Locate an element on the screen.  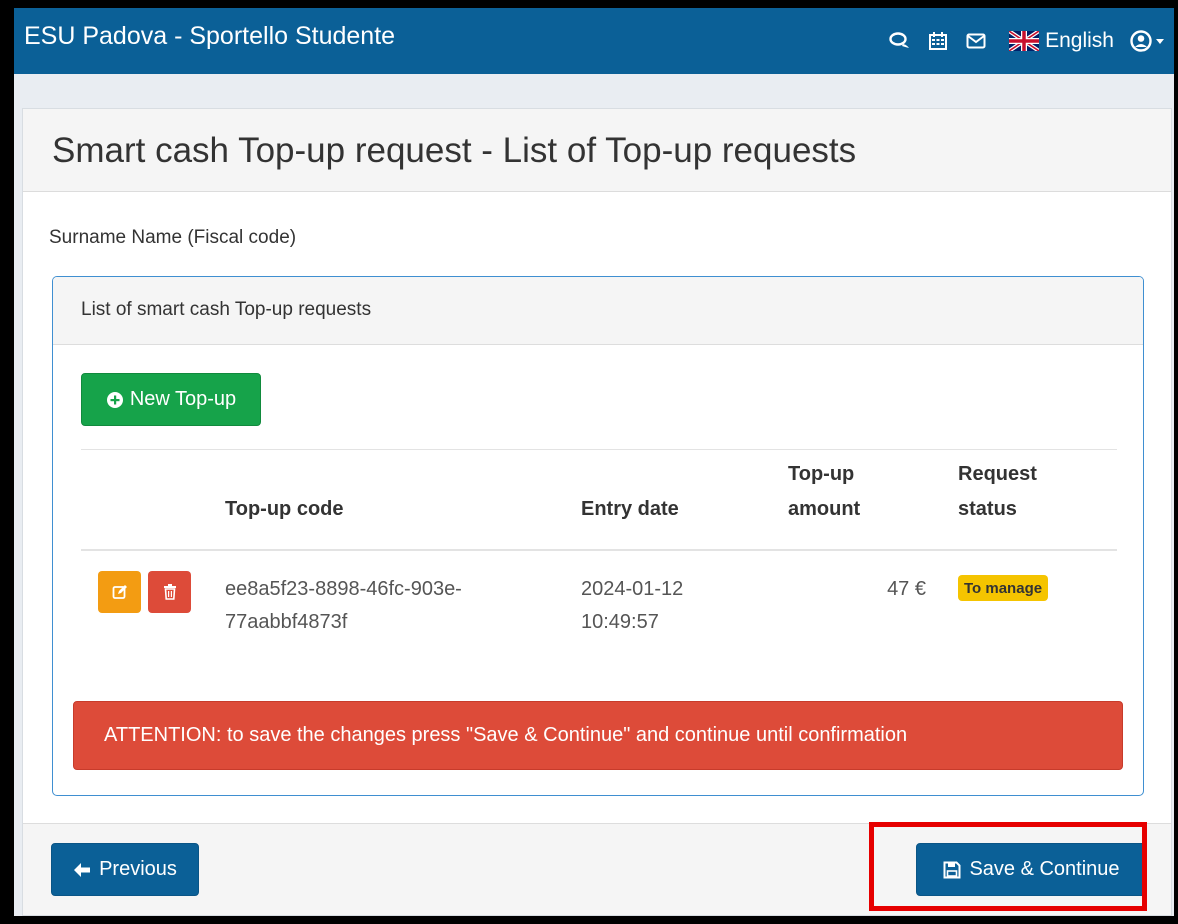
edit-button is located at coordinates (119, 592).